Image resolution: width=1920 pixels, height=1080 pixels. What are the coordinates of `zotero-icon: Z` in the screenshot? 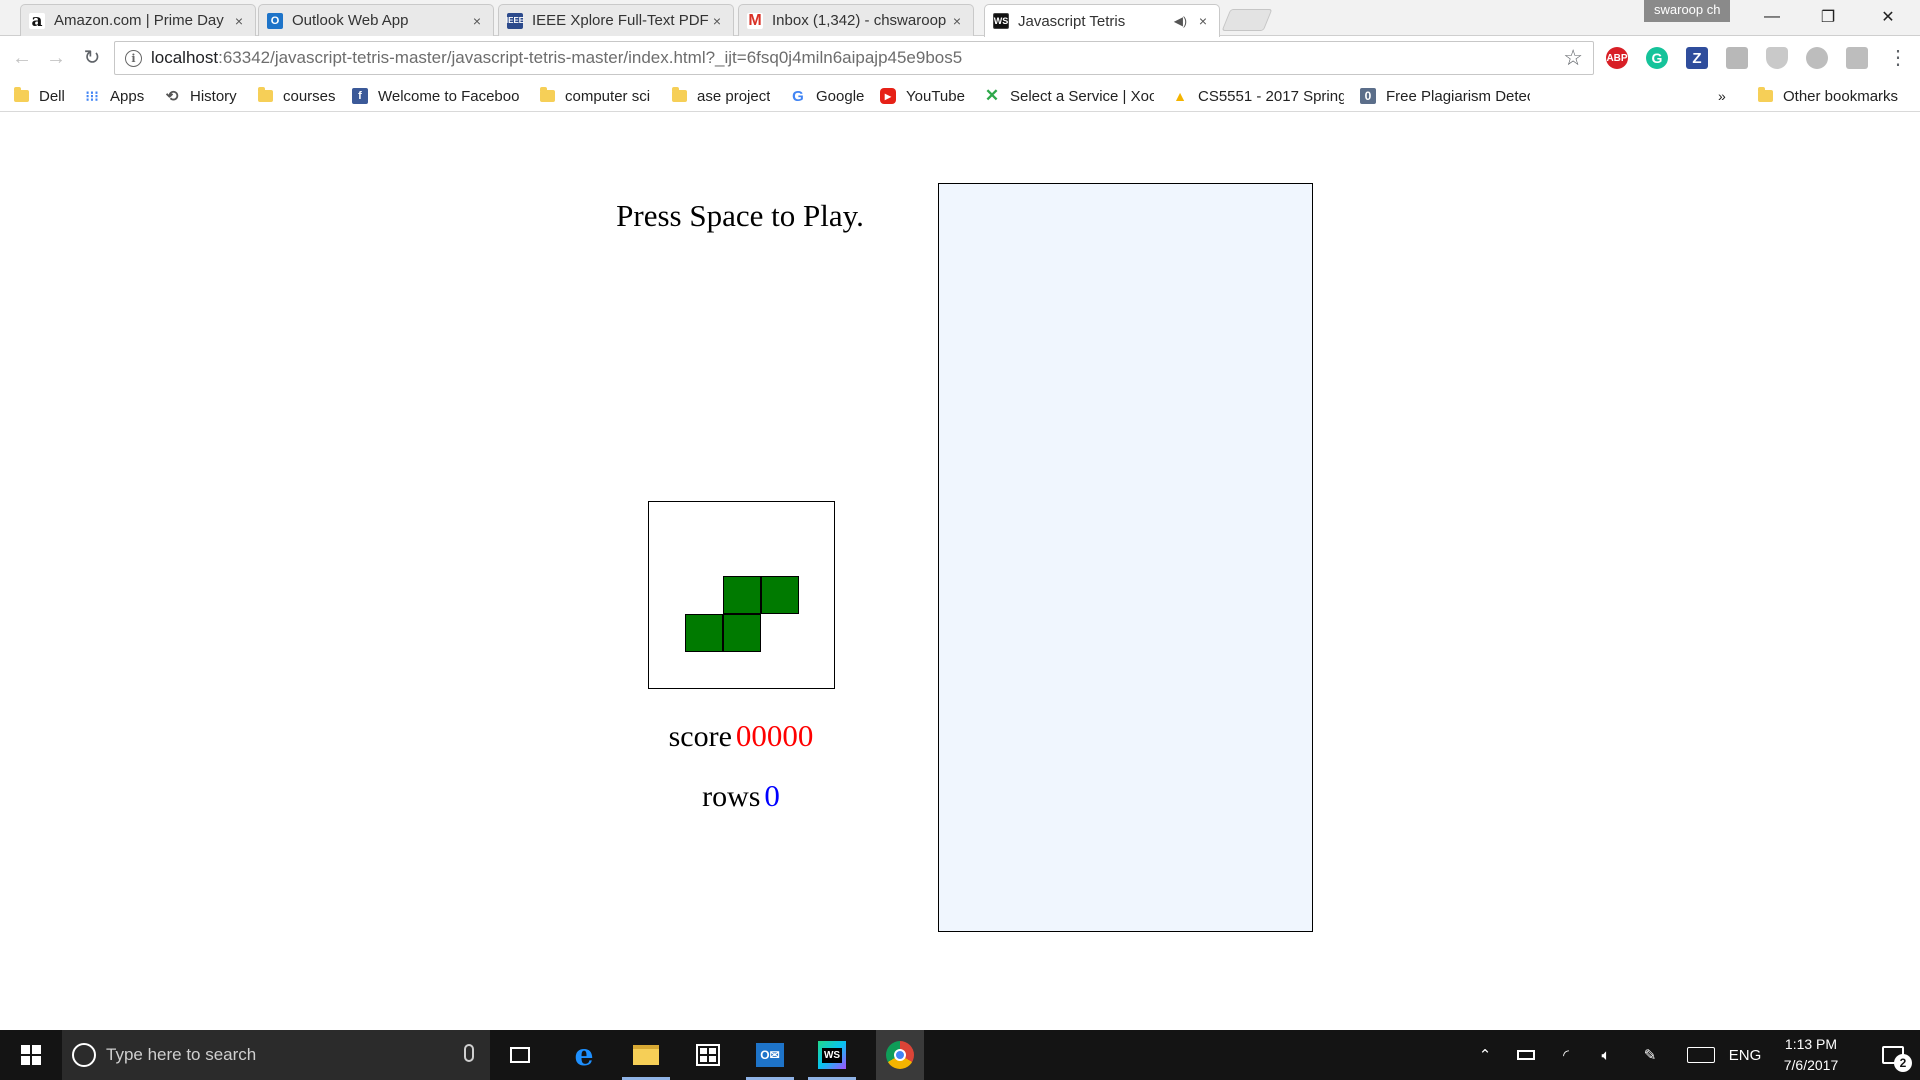 It's located at (1697, 58).